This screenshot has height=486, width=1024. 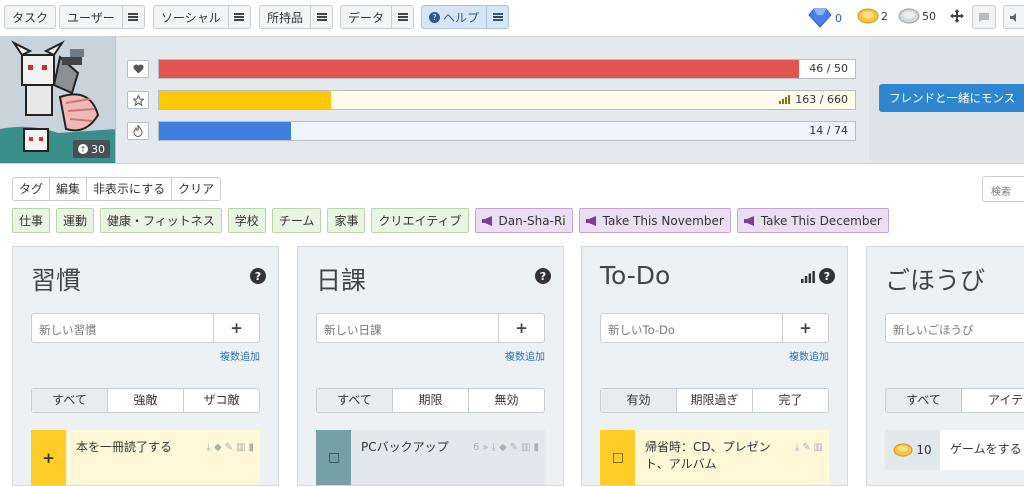 What do you see at coordinates (808, 277) in the screenshot?
I see `signal-icon` at bounding box center [808, 277].